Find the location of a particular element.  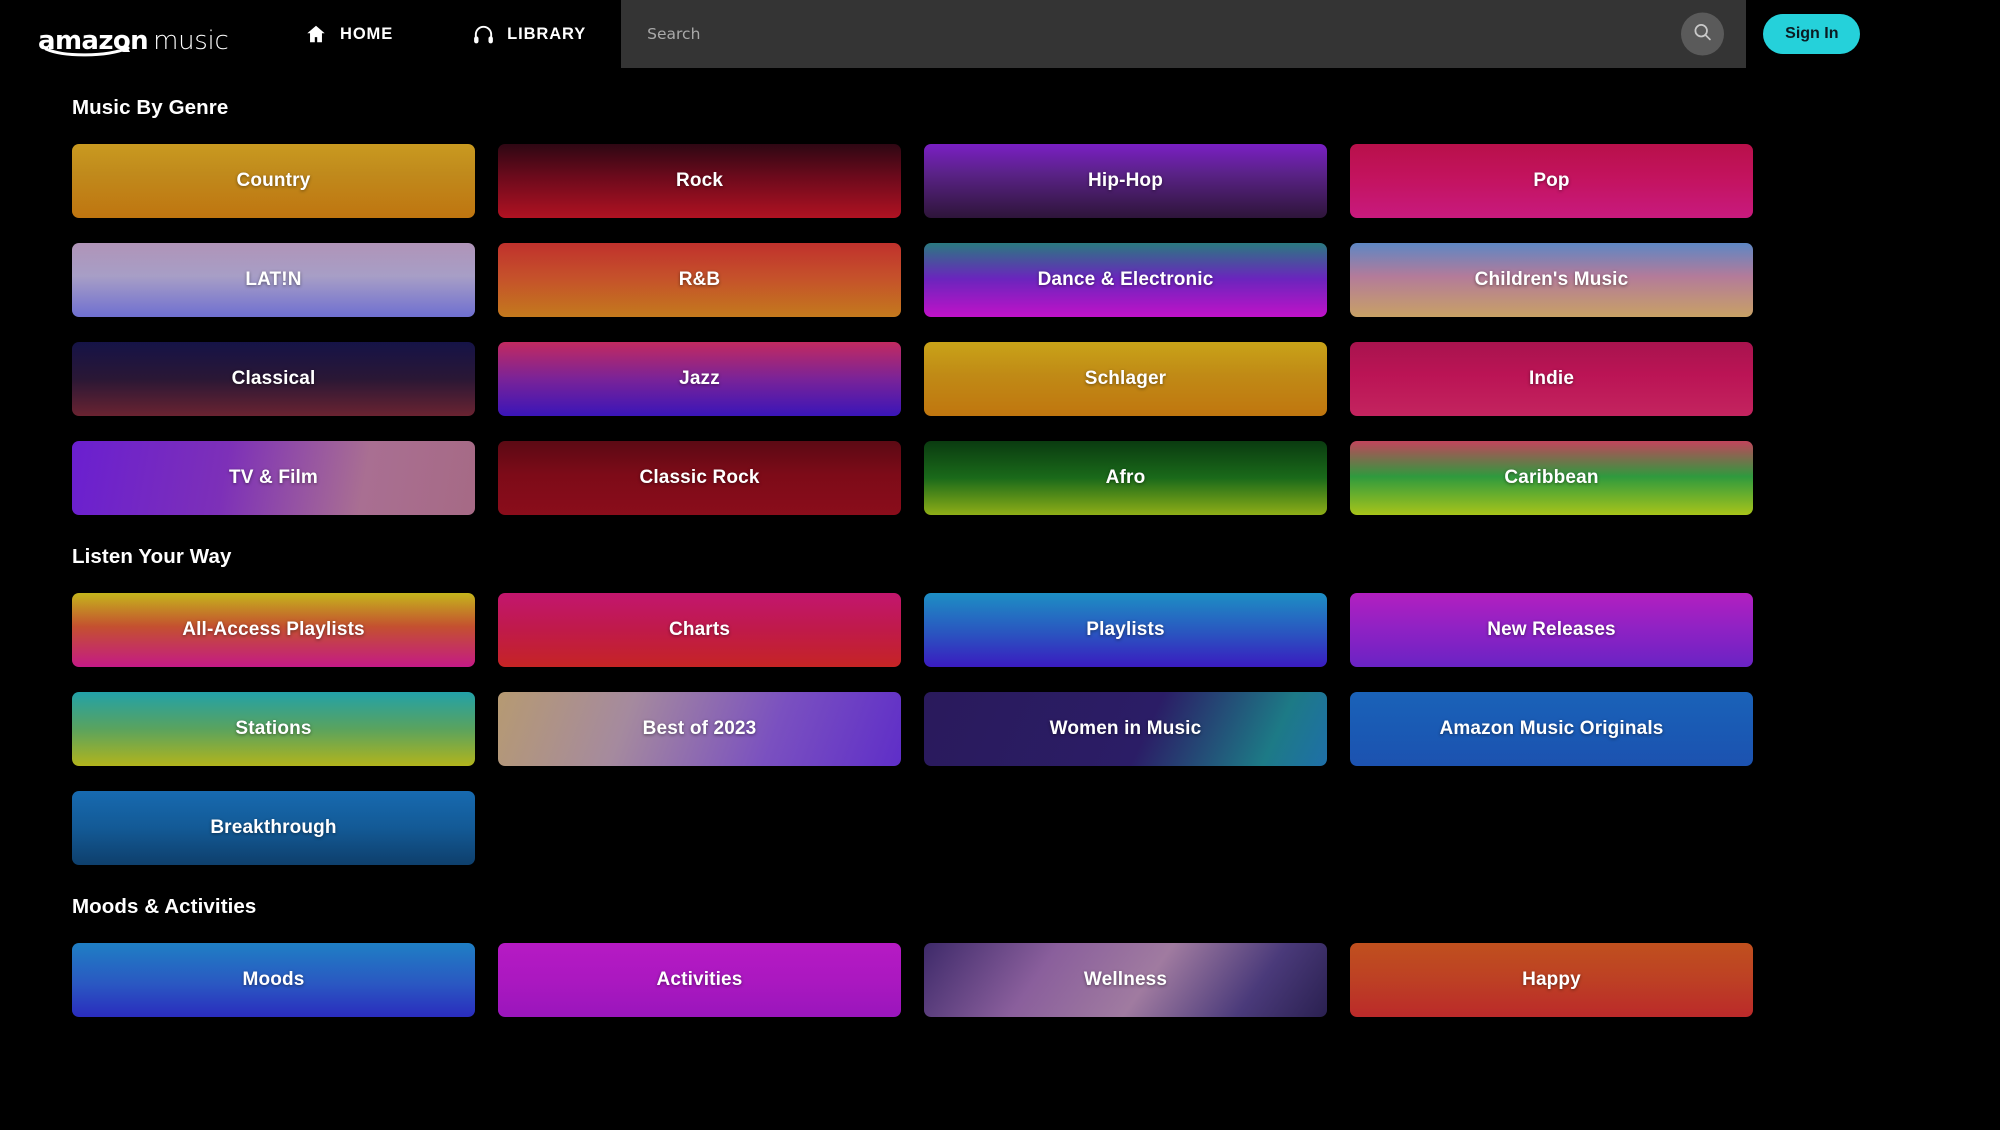

tile-label: Wellness is located at coordinates (1125, 979).